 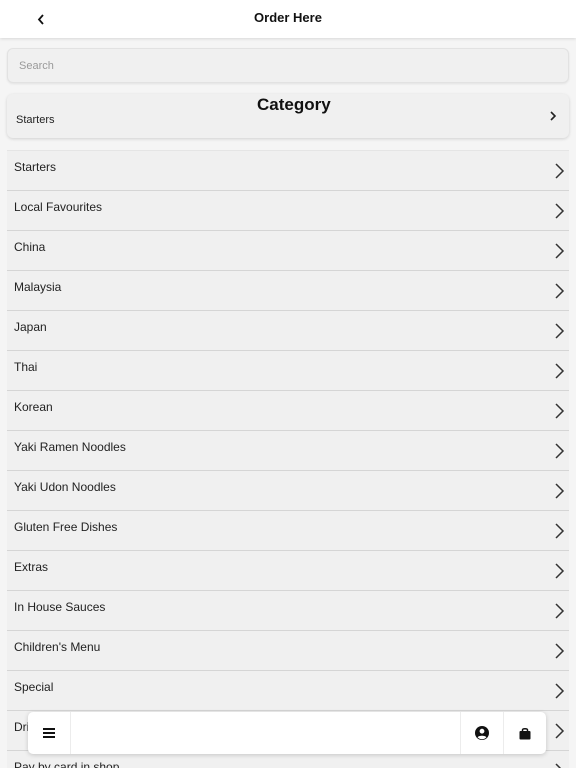 I want to click on category-selector: Category Starters, so click(x=288, y=116).